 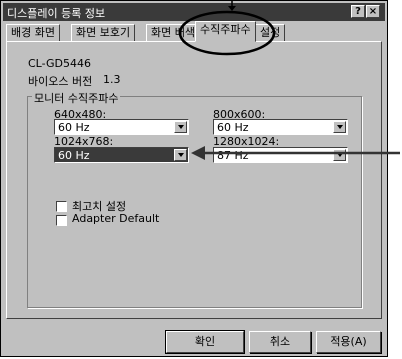 What do you see at coordinates (225, 31) in the screenshot?
I see `tab-refresh-rate: 수직주파수` at bounding box center [225, 31].